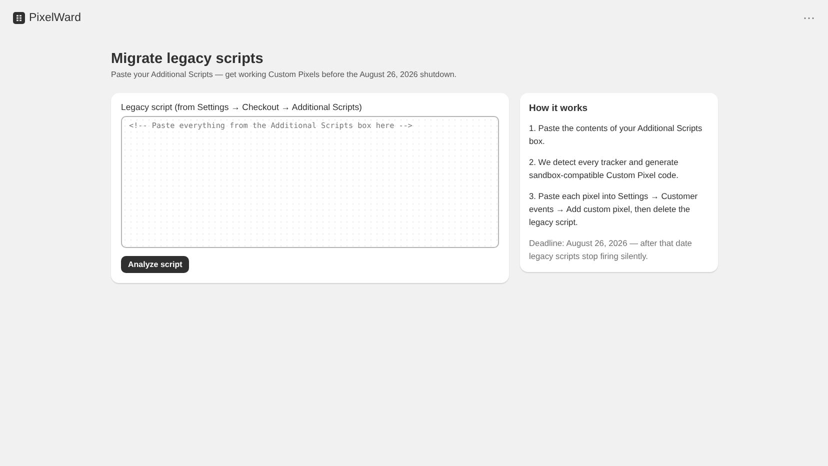  I want to click on help-step: 2. We detect every tracker and generate sandbox-compatible Custom Pixel code., so click(619, 169).